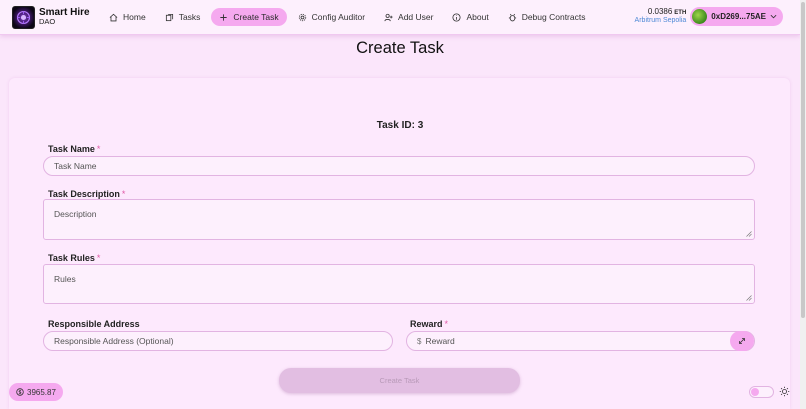 Image resolution: width=806 pixels, height=409 pixels. What do you see at coordinates (400, 48) in the screenshot?
I see `page-title: Create Task` at bounding box center [400, 48].